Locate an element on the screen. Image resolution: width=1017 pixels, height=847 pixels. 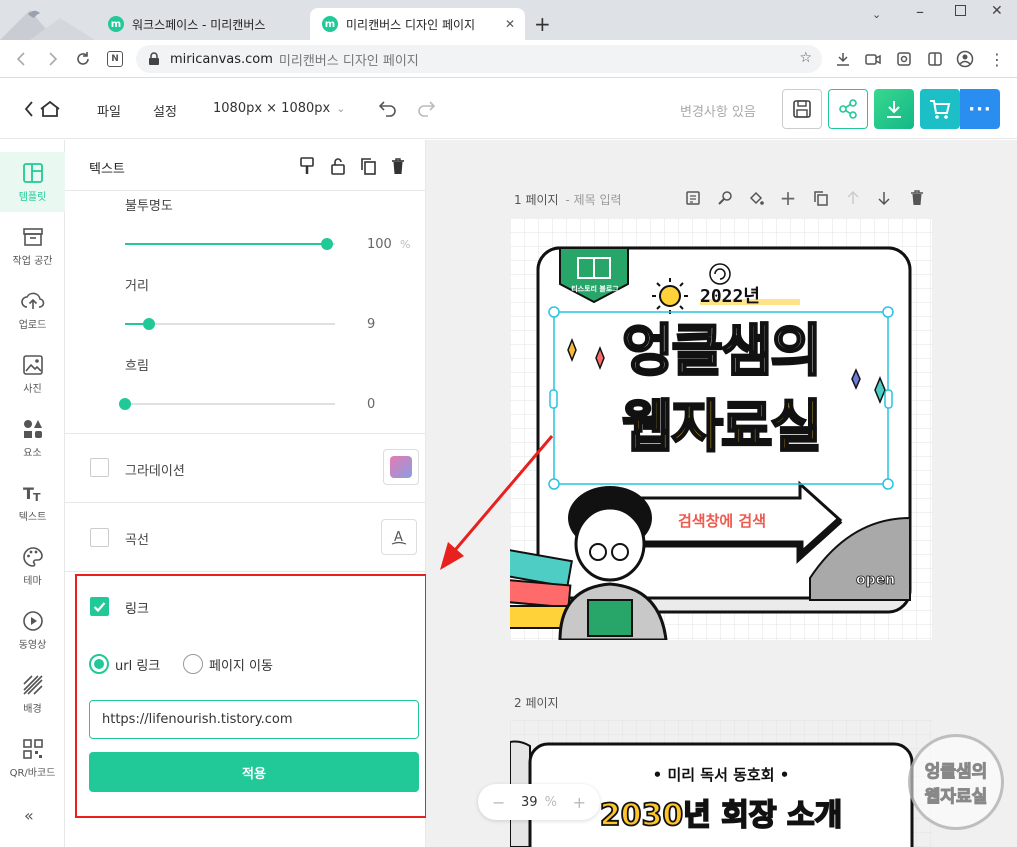
download-icon is located at coordinates (843, 59).